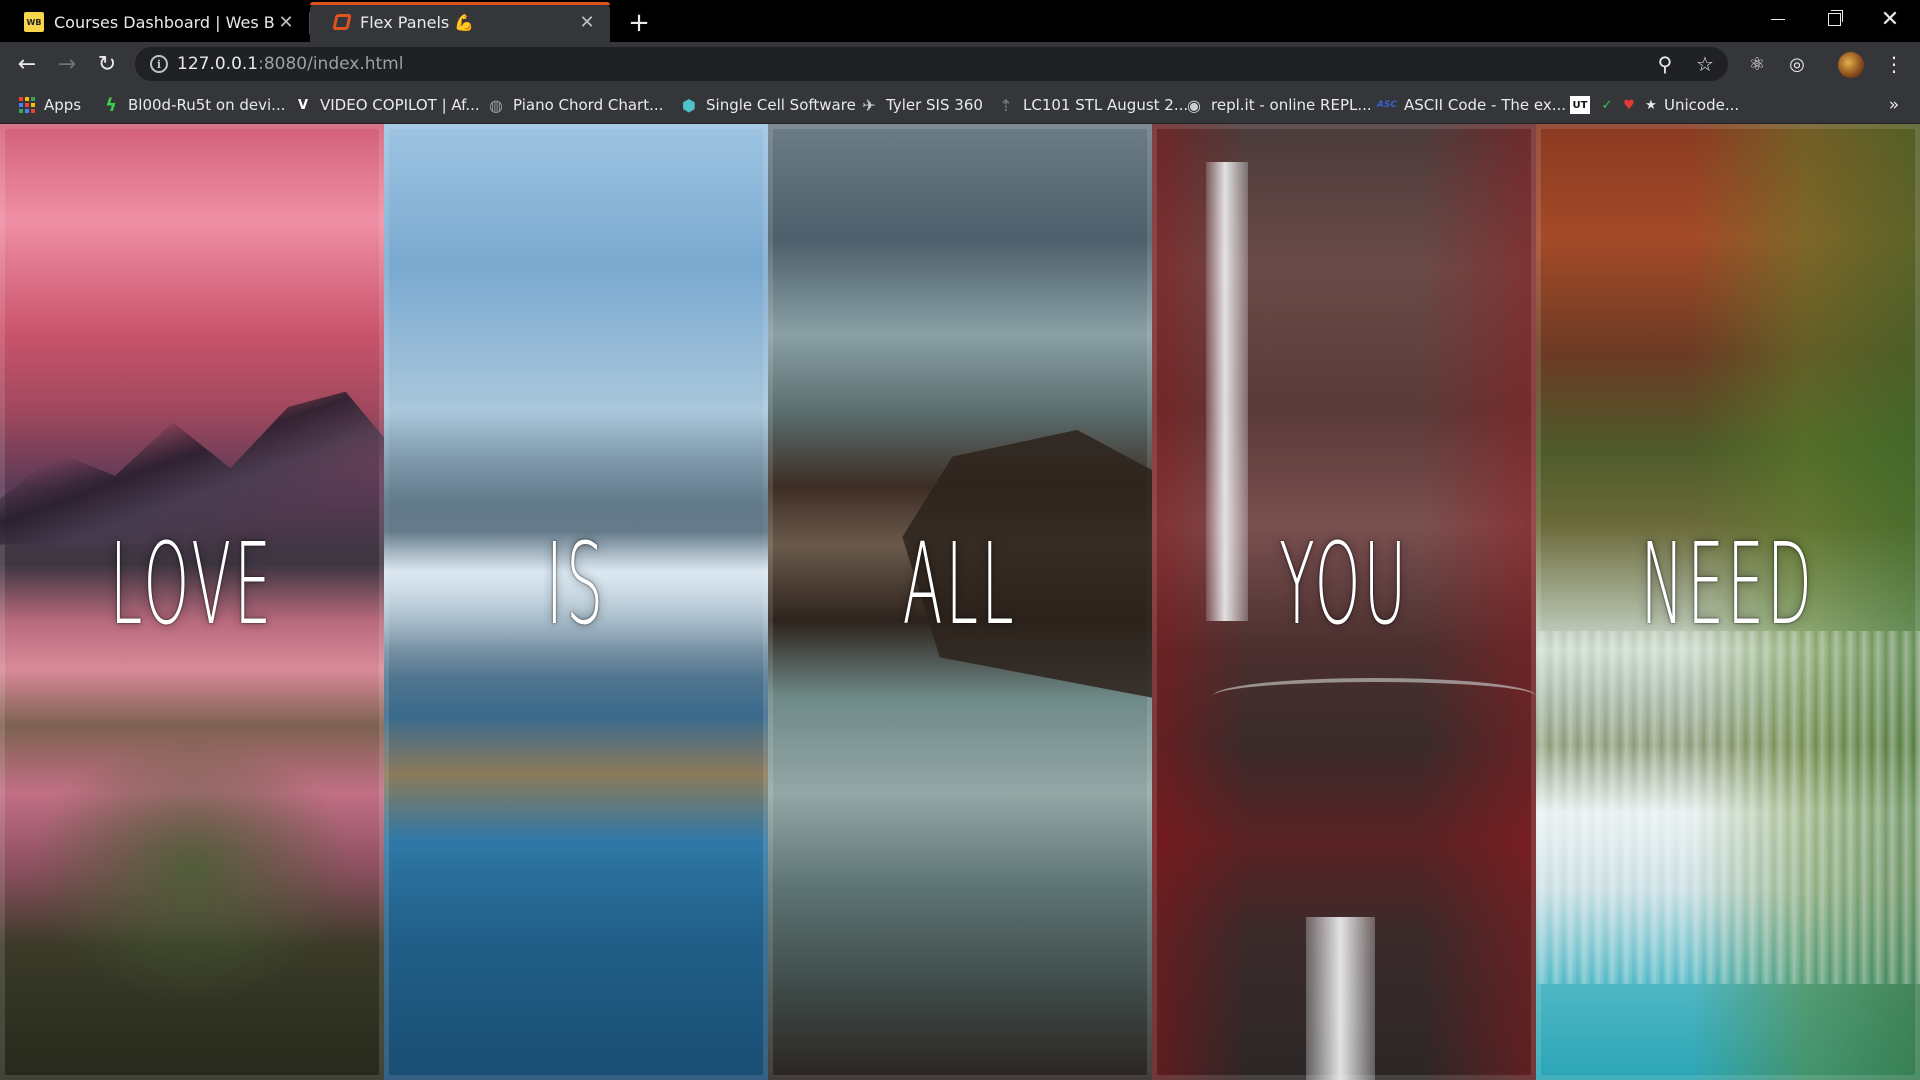 This screenshot has width=1920, height=1080. I want to click on panel-word: NEED, so click(1728, 585).